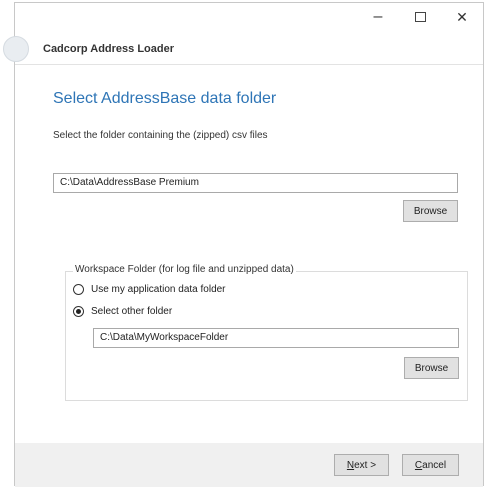 The width and height of the screenshot is (497, 490). Describe the element at coordinates (165, 98) in the screenshot. I see `page-title: Select AddressBase data folder` at that location.